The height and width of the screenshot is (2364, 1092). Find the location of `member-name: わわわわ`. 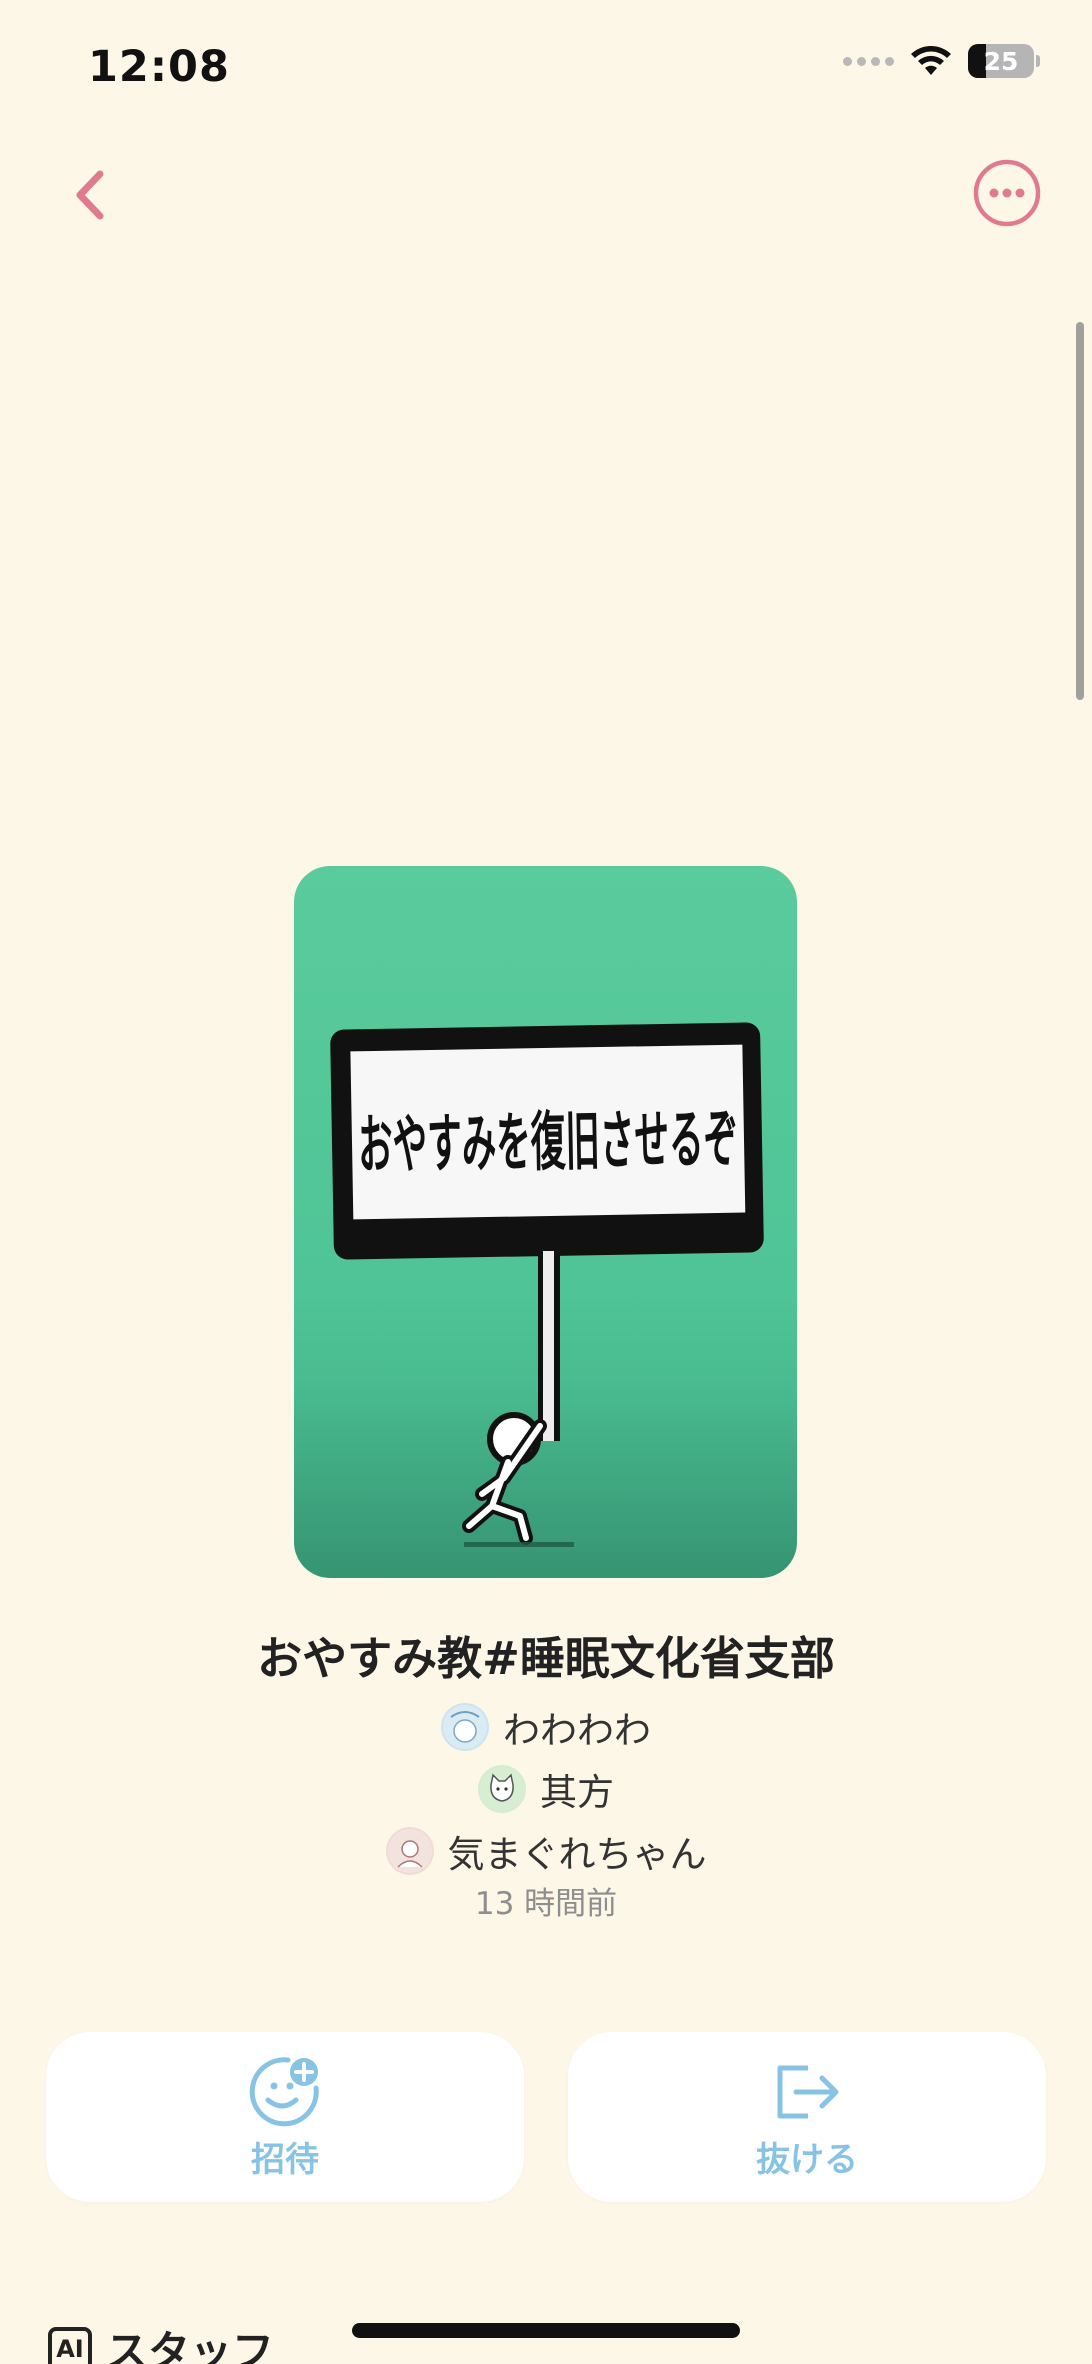

member-name: わわわわ is located at coordinates (577, 1730).